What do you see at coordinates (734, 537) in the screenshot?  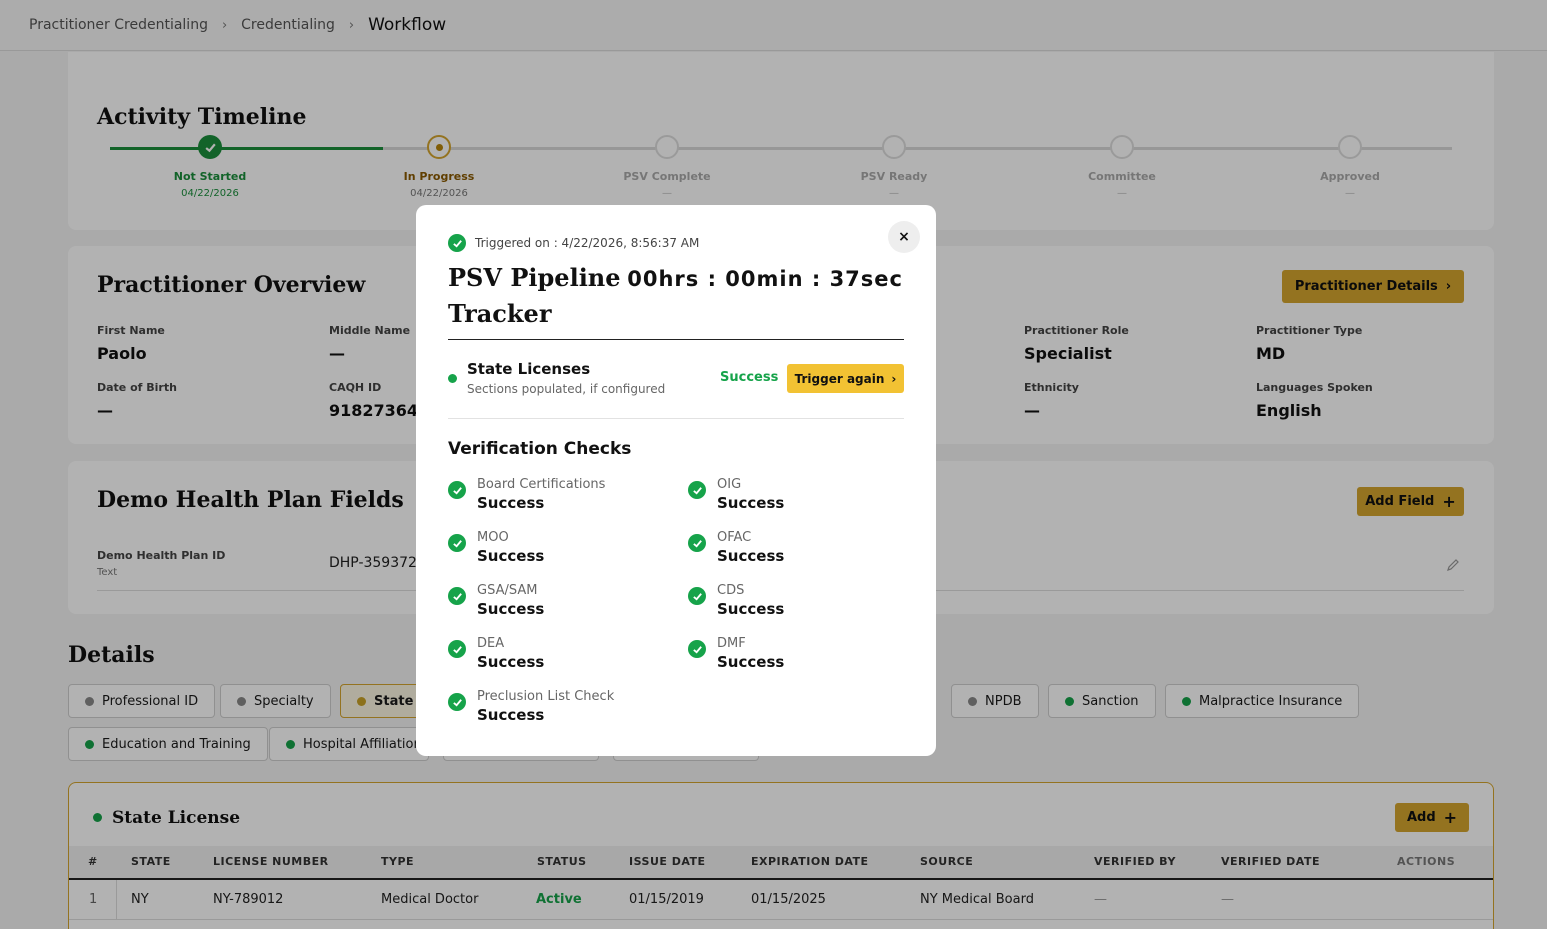 I see `check-name: OFAC` at bounding box center [734, 537].